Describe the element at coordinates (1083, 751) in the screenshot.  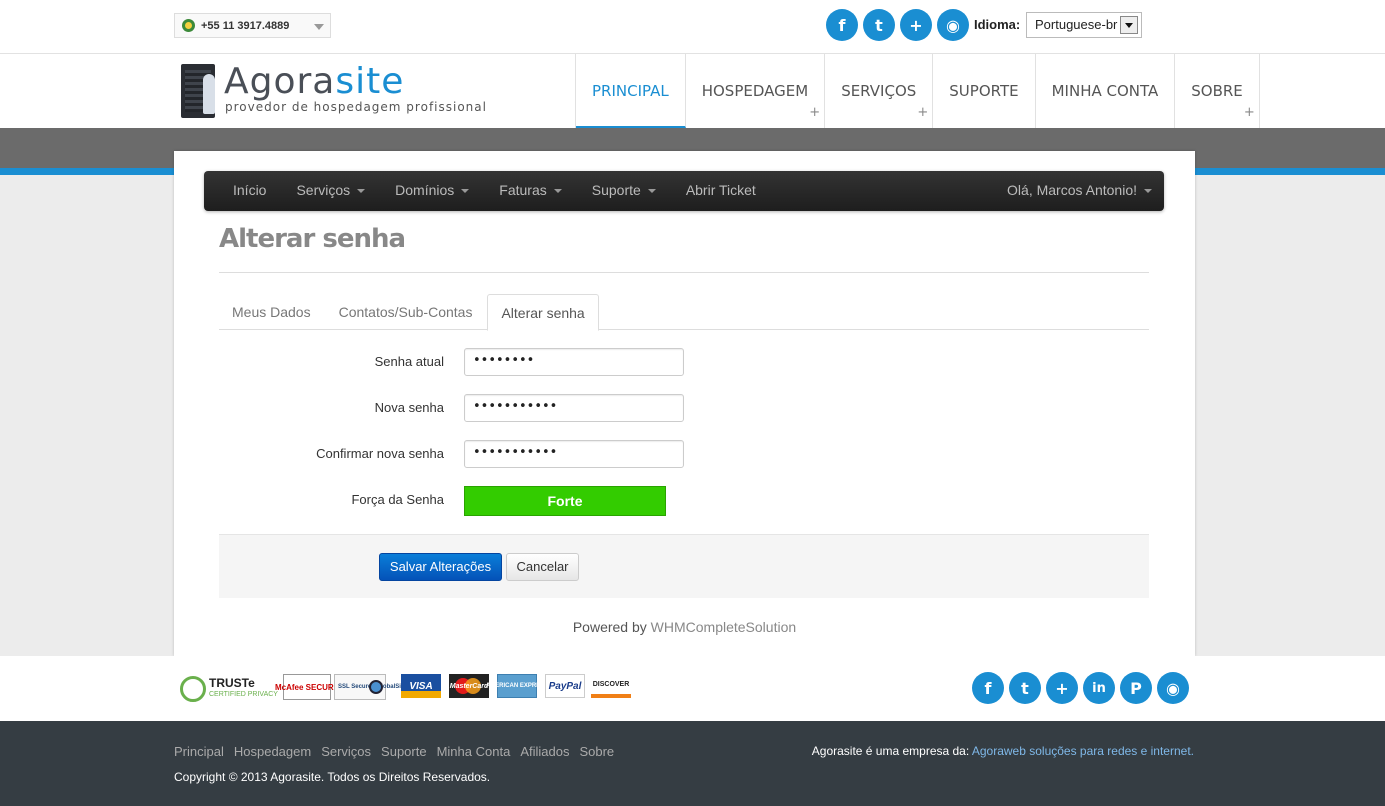
I see `company-link: Agoraweb soluções para redes e internet.` at that location.